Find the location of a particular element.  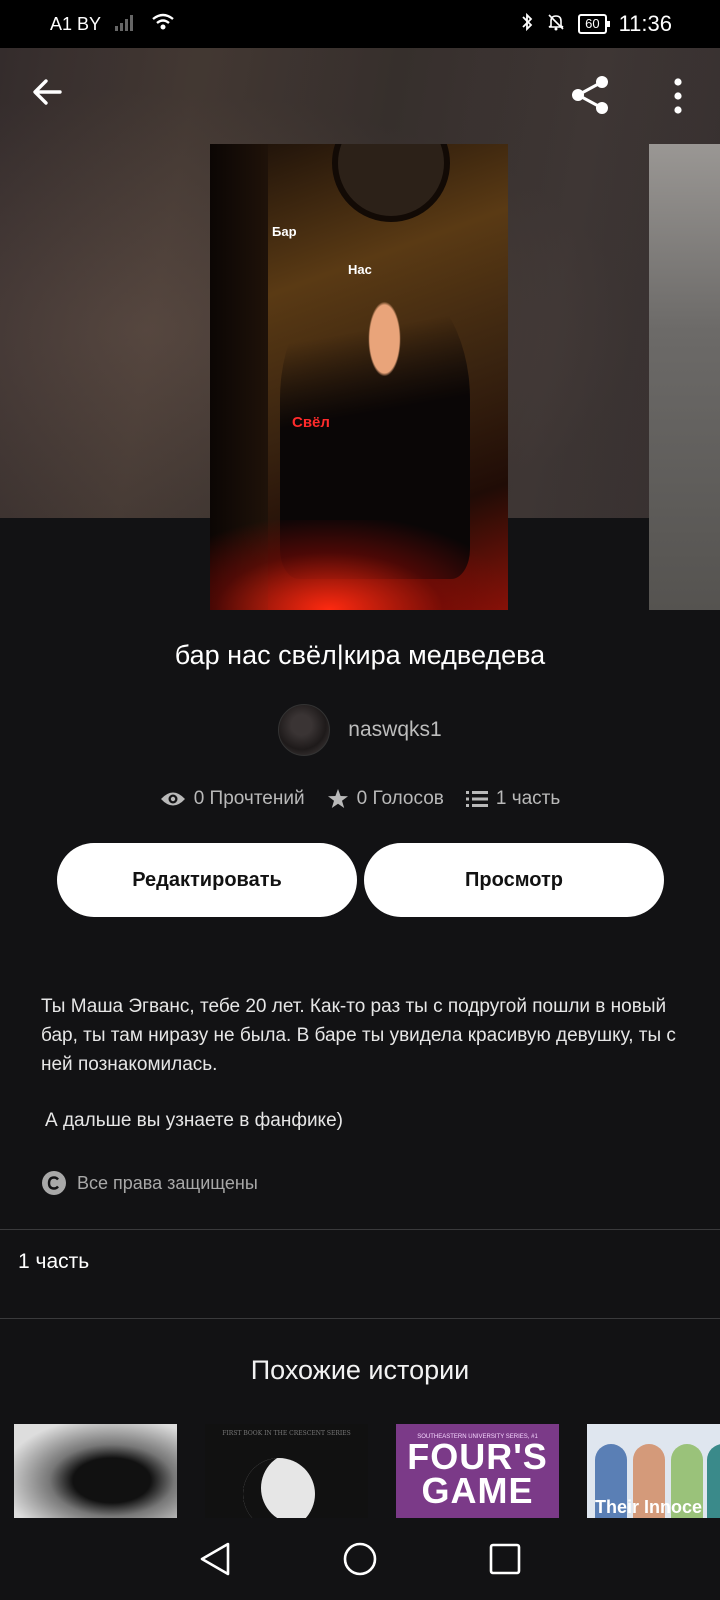

star-icon is located at coordinates (337, 798).